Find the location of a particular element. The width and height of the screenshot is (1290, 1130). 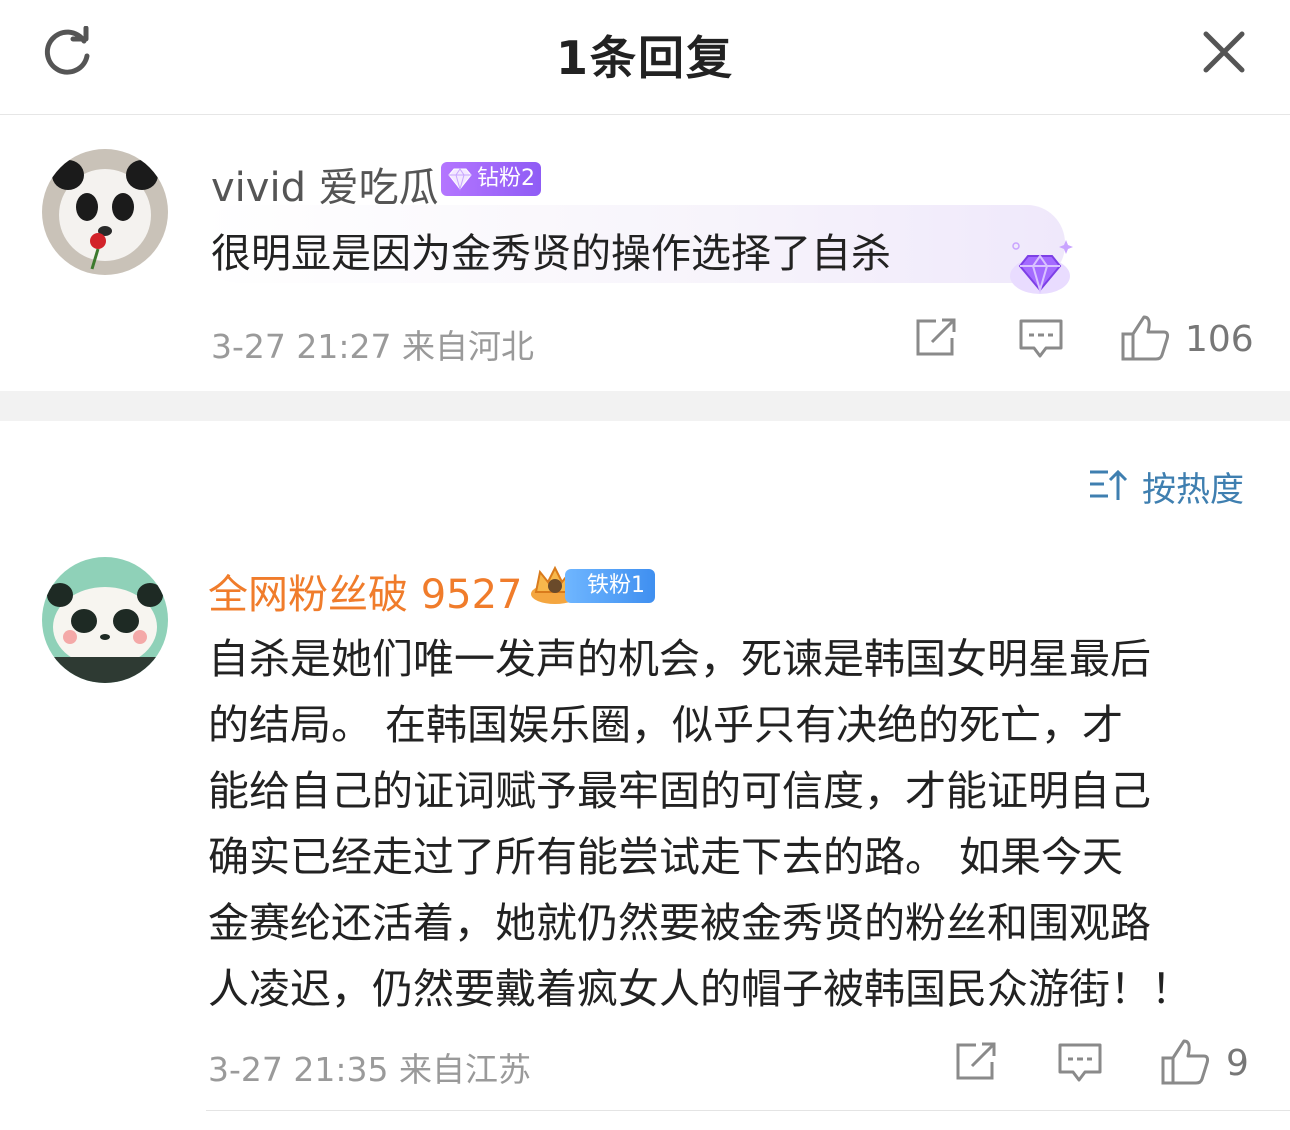

comment-text: 很明显是因为金秀贤的操作选择了自杀 is located at coordinates (551, 254).